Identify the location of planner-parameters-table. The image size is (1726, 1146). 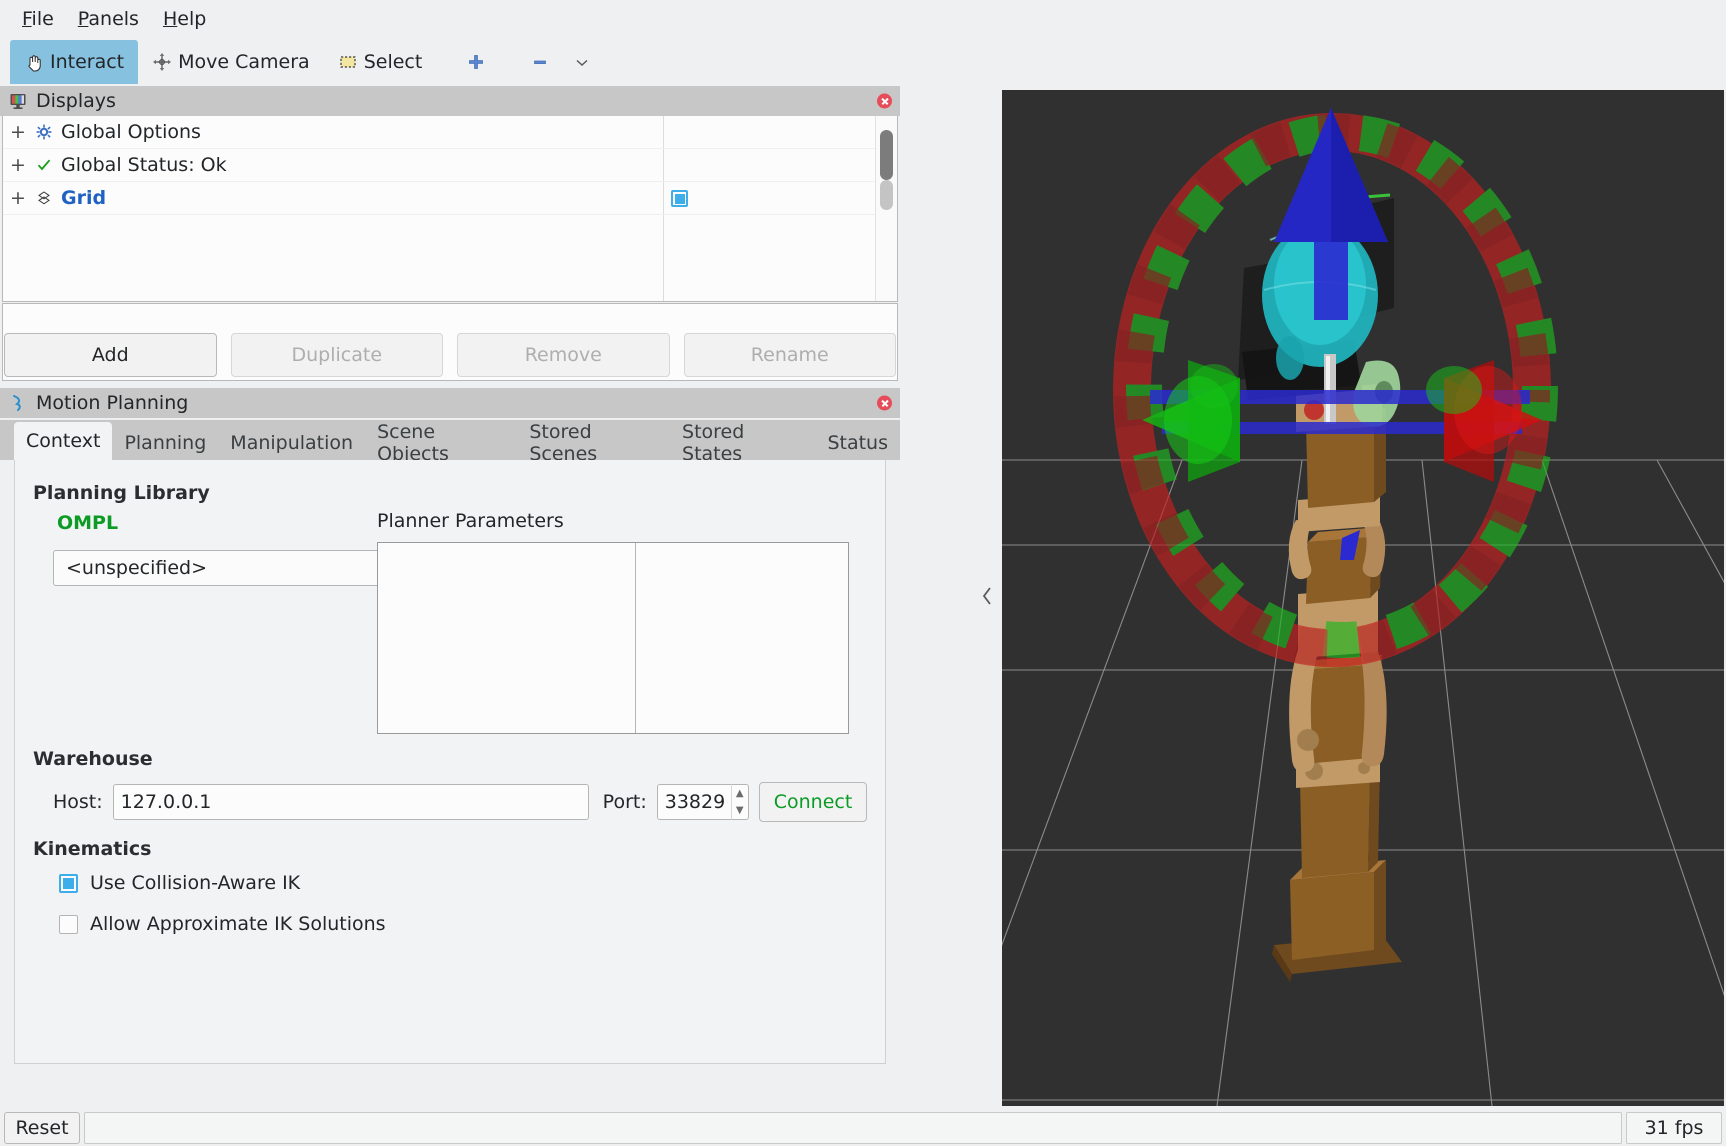
(613, 638).